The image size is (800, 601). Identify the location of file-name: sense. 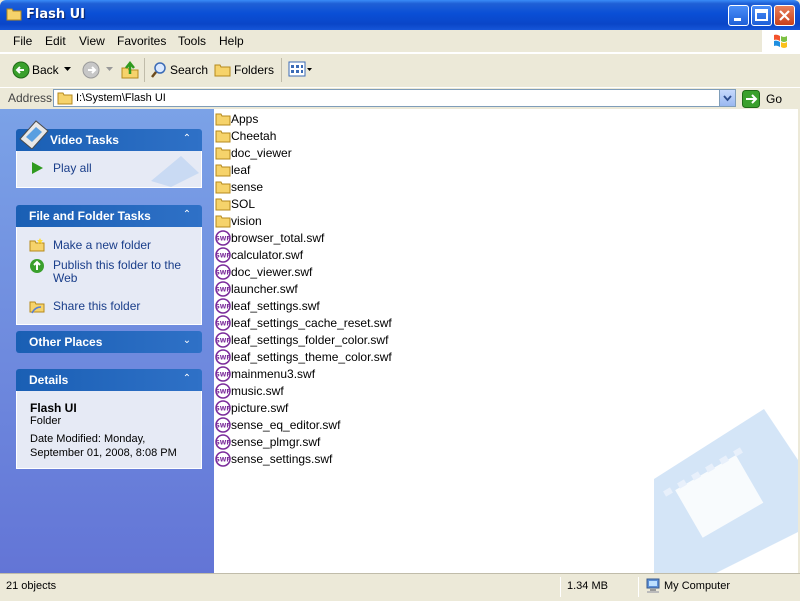
(247, 187).